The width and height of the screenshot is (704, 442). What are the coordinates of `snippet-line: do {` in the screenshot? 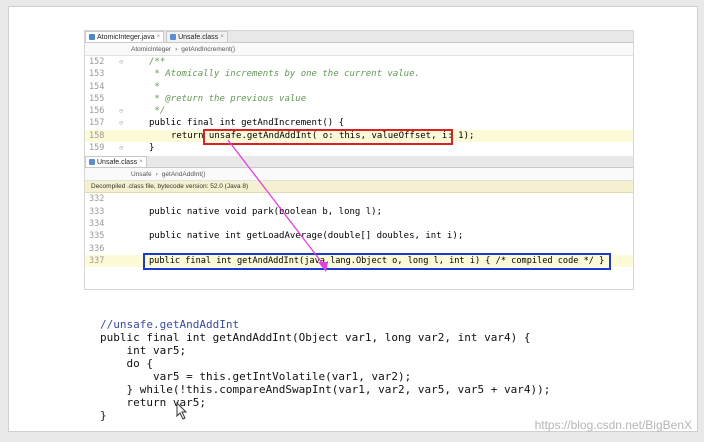 It's located at (126, 363).